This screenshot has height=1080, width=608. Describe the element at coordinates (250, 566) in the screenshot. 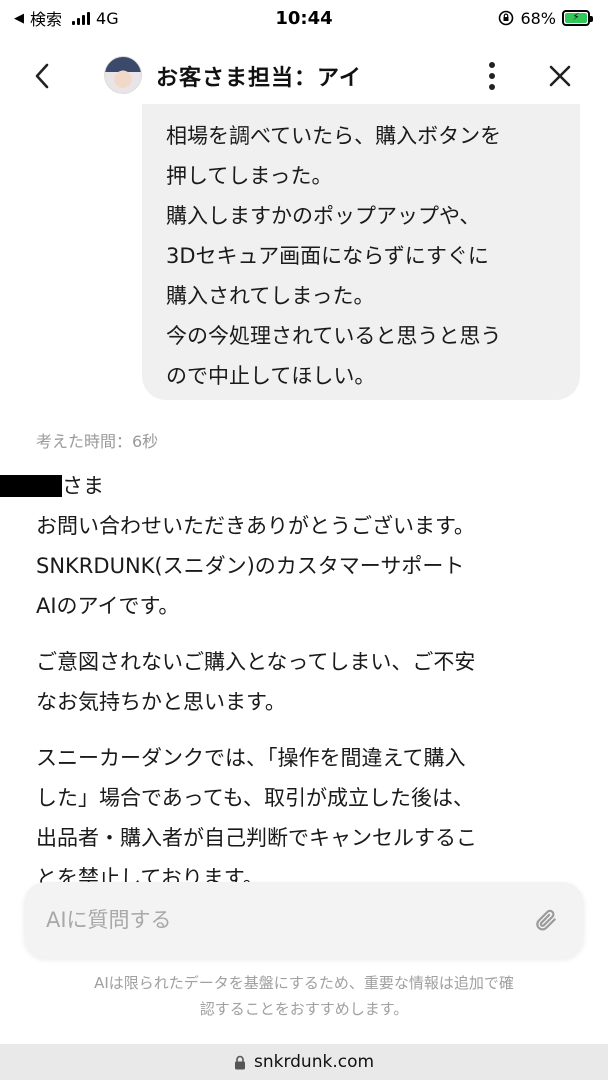

I see `reply-line: SNKRDUNK(スニダン)のカスタマーサポート` at that location.